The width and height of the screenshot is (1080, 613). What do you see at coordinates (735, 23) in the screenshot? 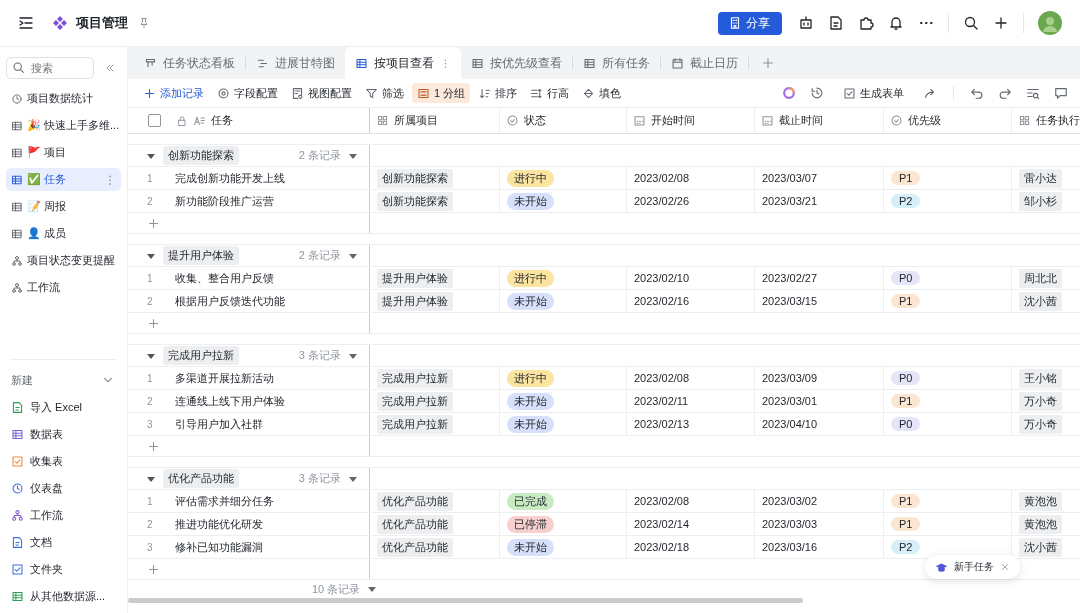
I see `building-icon` at bounding box center [735, 23].